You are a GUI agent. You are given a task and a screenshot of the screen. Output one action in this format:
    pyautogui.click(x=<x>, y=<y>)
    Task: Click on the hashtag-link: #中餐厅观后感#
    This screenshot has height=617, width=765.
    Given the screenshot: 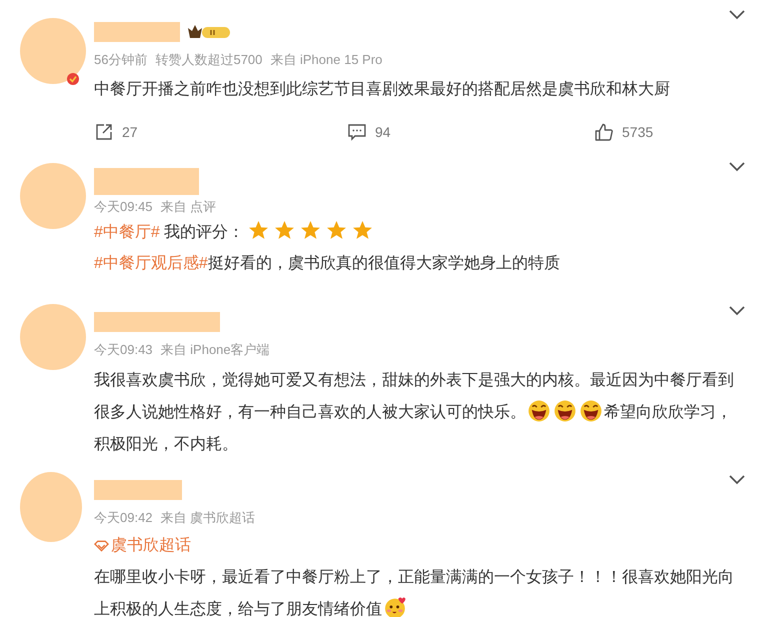 What is the action you would take?
    pyautogui.click(x=151, y=263)
    